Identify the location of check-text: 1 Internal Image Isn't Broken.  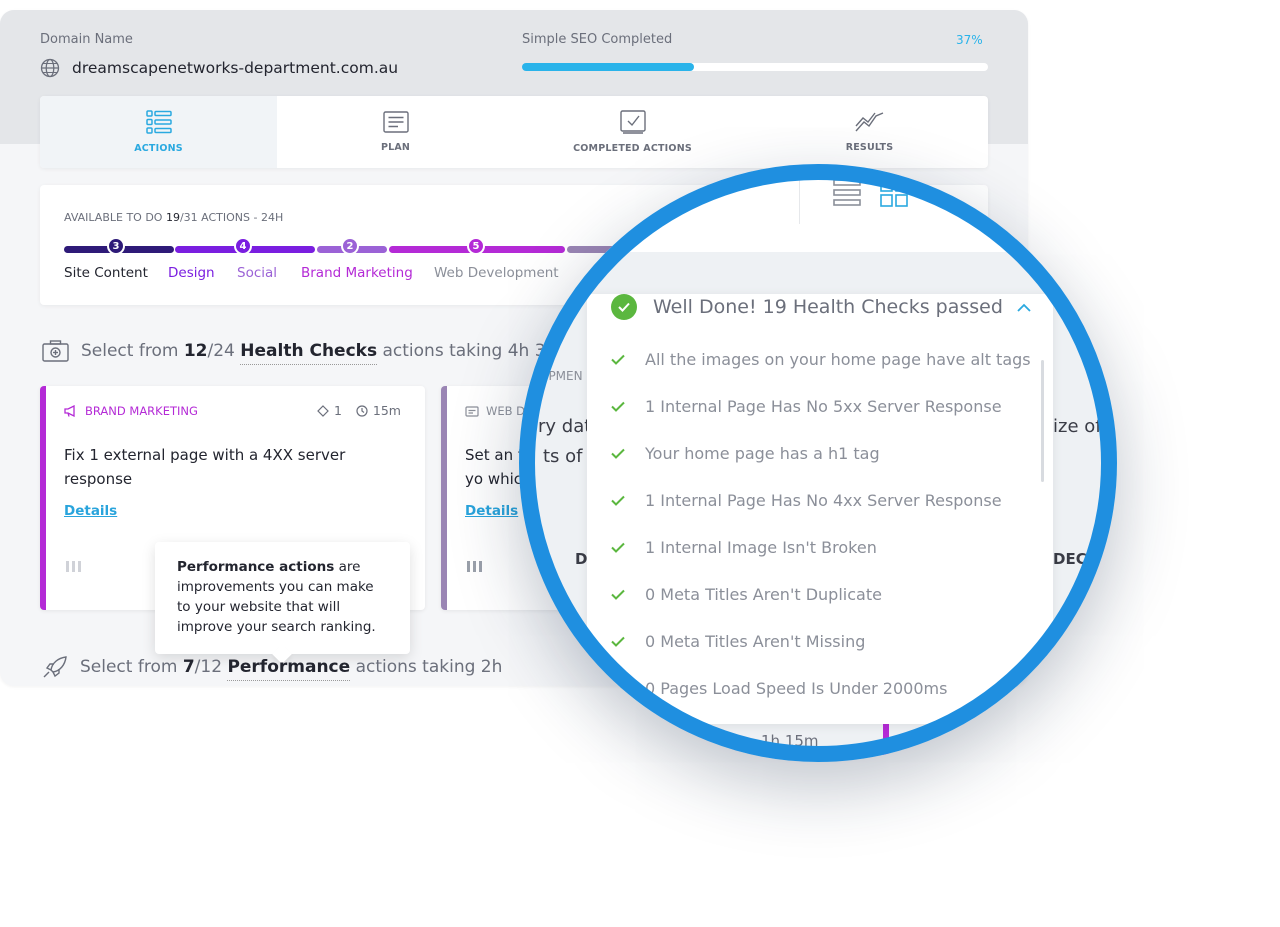
(761, 547).